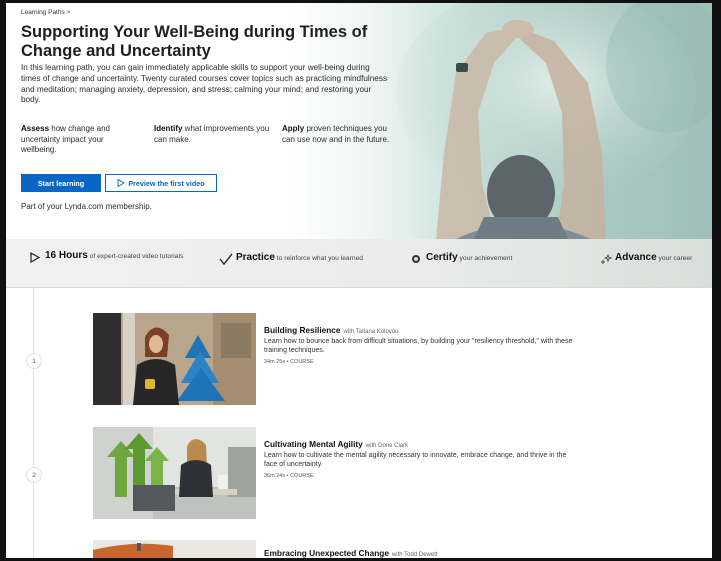 This screenshot has width=721, height=561. Describe the element at coordinates (33, 422) in the screenshot. I see `course-timeline` at that location.